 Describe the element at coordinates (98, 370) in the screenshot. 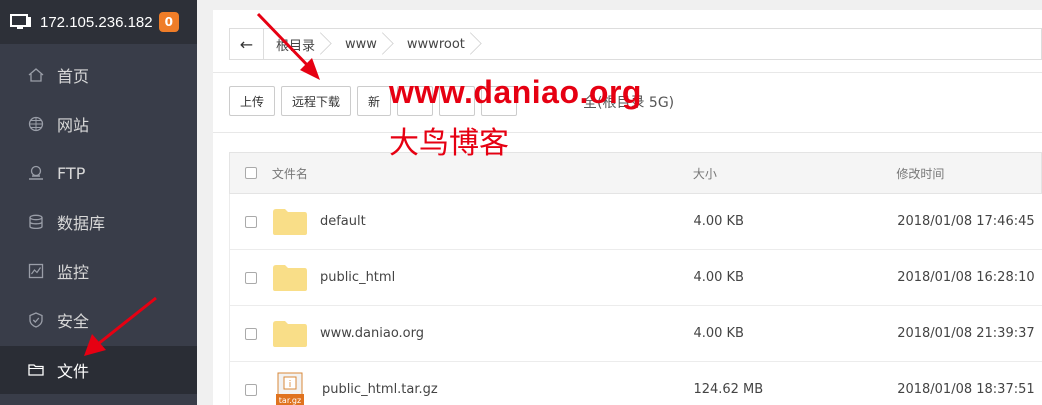

I see `sidebar-item-files: 文件` at that location.